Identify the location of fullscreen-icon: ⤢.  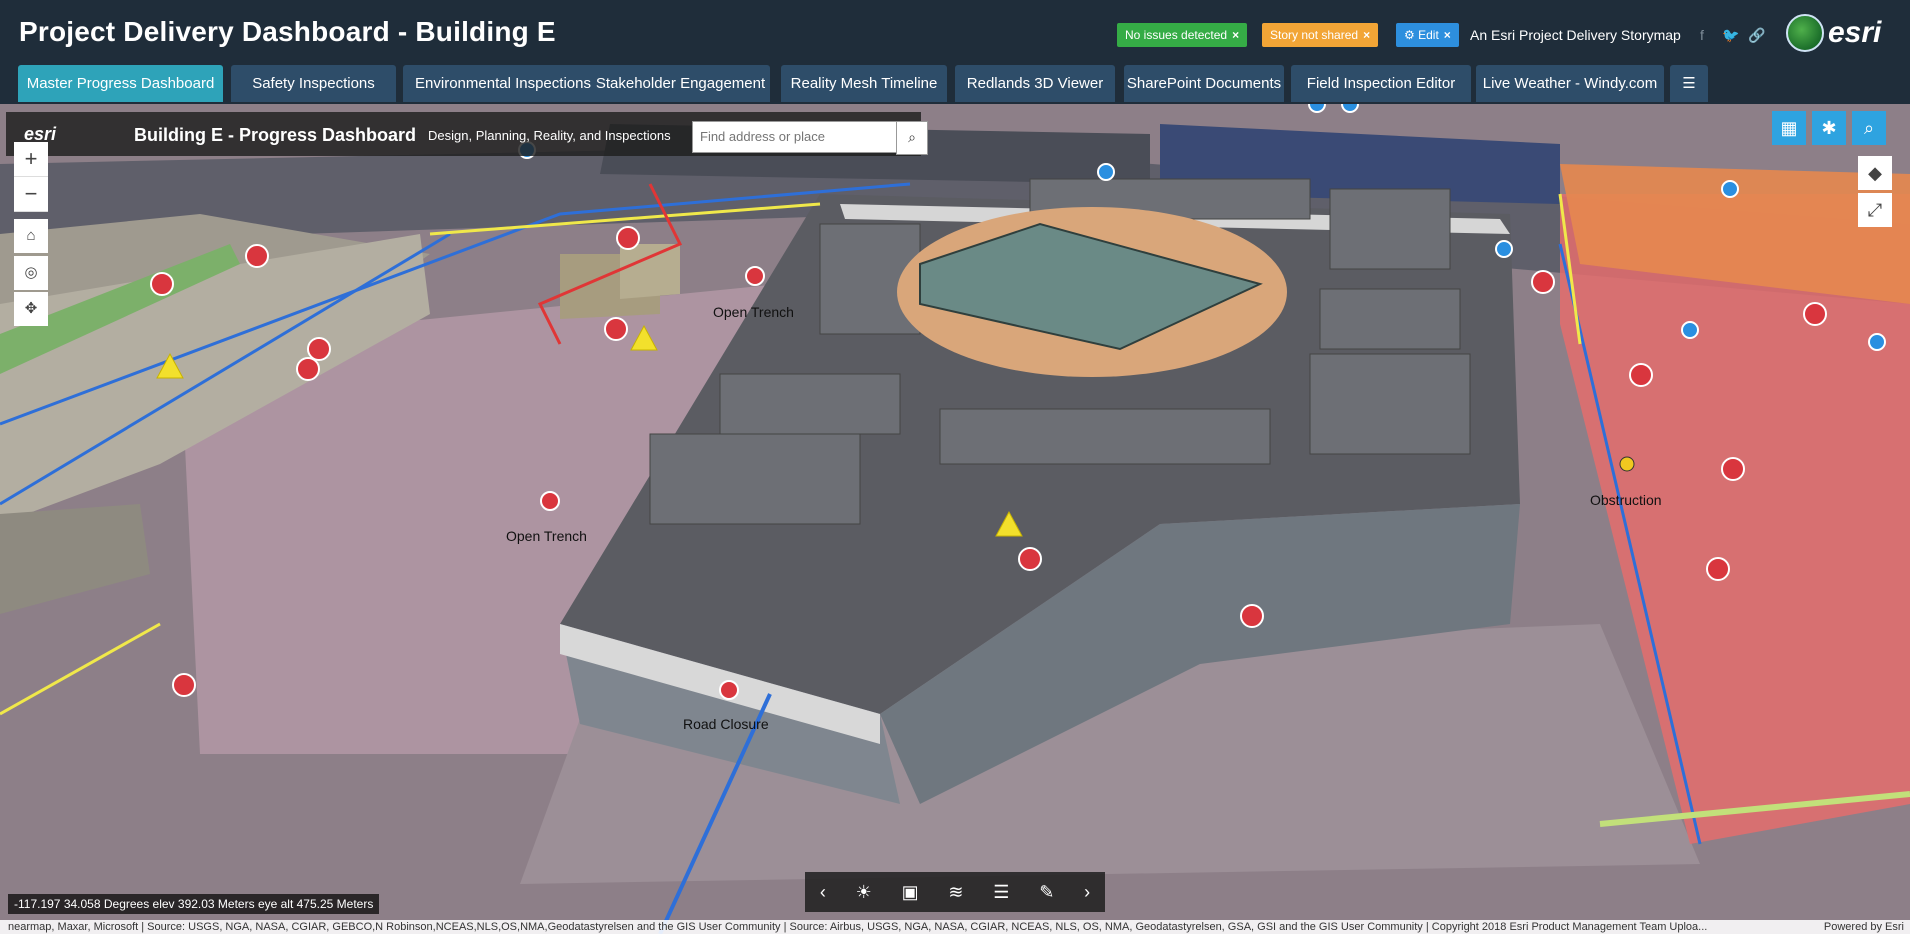
(1875, 210).